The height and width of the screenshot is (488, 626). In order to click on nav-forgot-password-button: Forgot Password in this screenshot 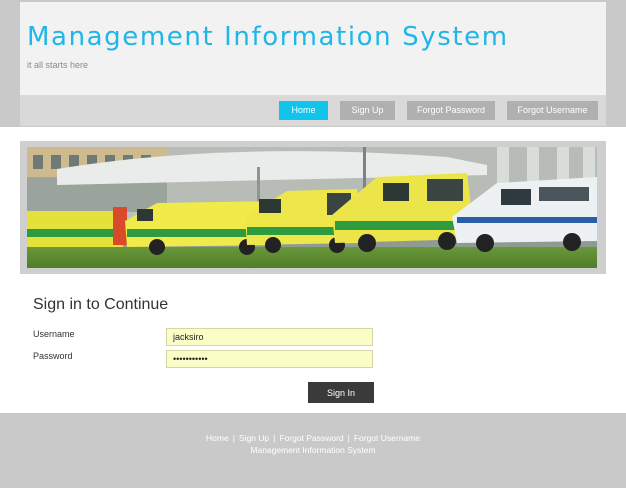, I will do `click(451, 110)`.